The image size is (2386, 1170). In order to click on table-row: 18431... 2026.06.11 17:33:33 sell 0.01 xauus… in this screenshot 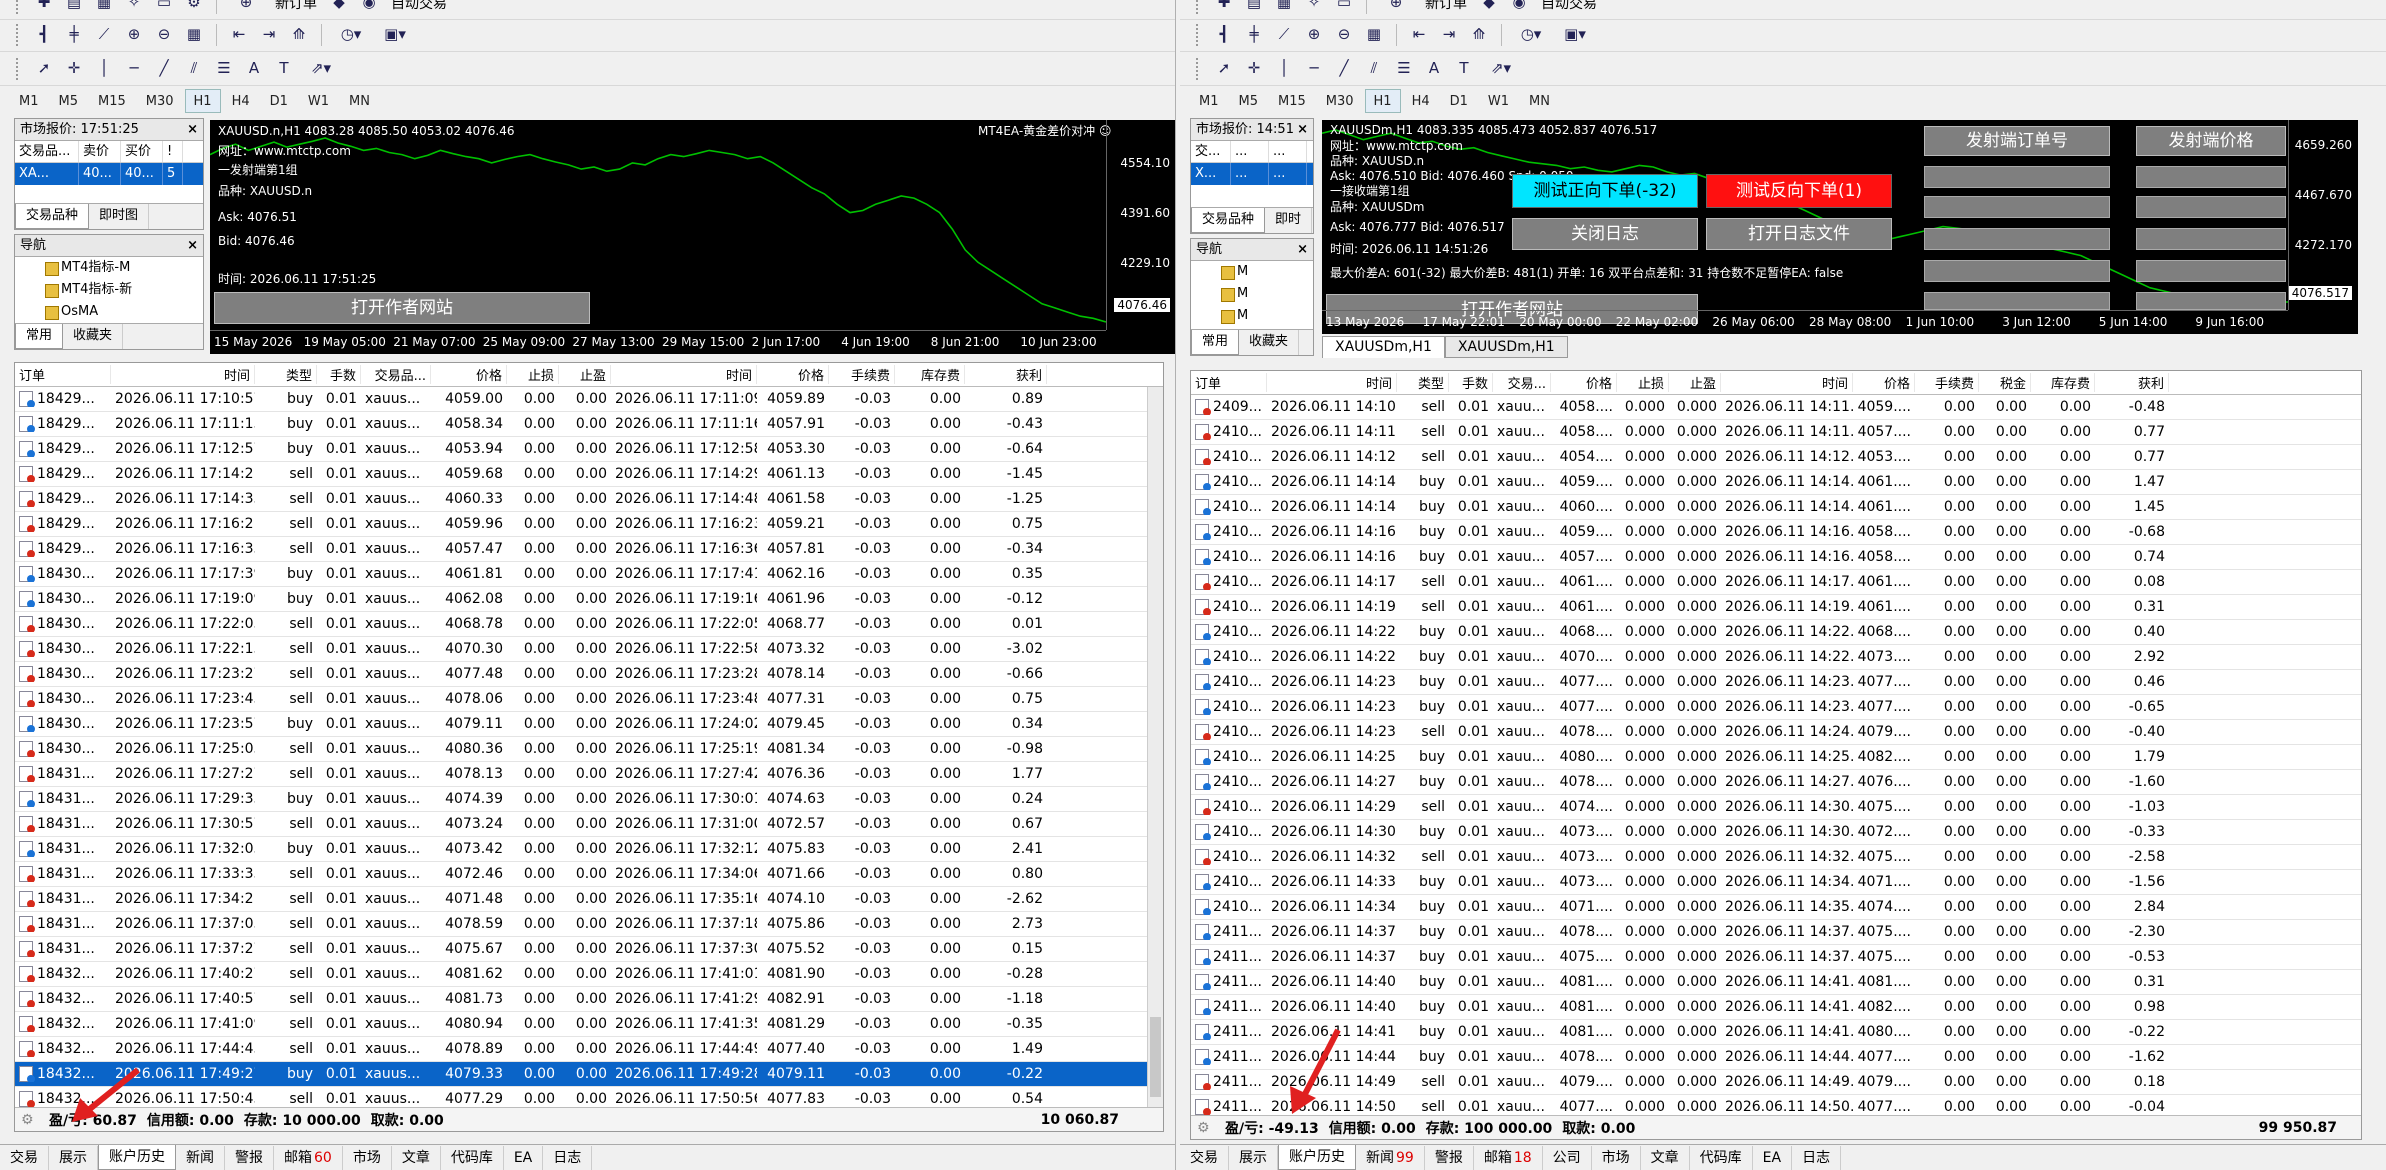, I will do `click(589, 874)`.